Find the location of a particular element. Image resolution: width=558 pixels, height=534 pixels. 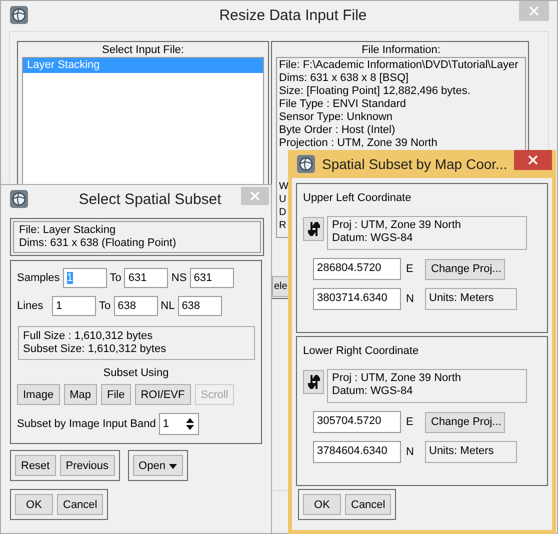

info-line: Full Size : 1,610,312 bytes is located at coordinates (88, 336).